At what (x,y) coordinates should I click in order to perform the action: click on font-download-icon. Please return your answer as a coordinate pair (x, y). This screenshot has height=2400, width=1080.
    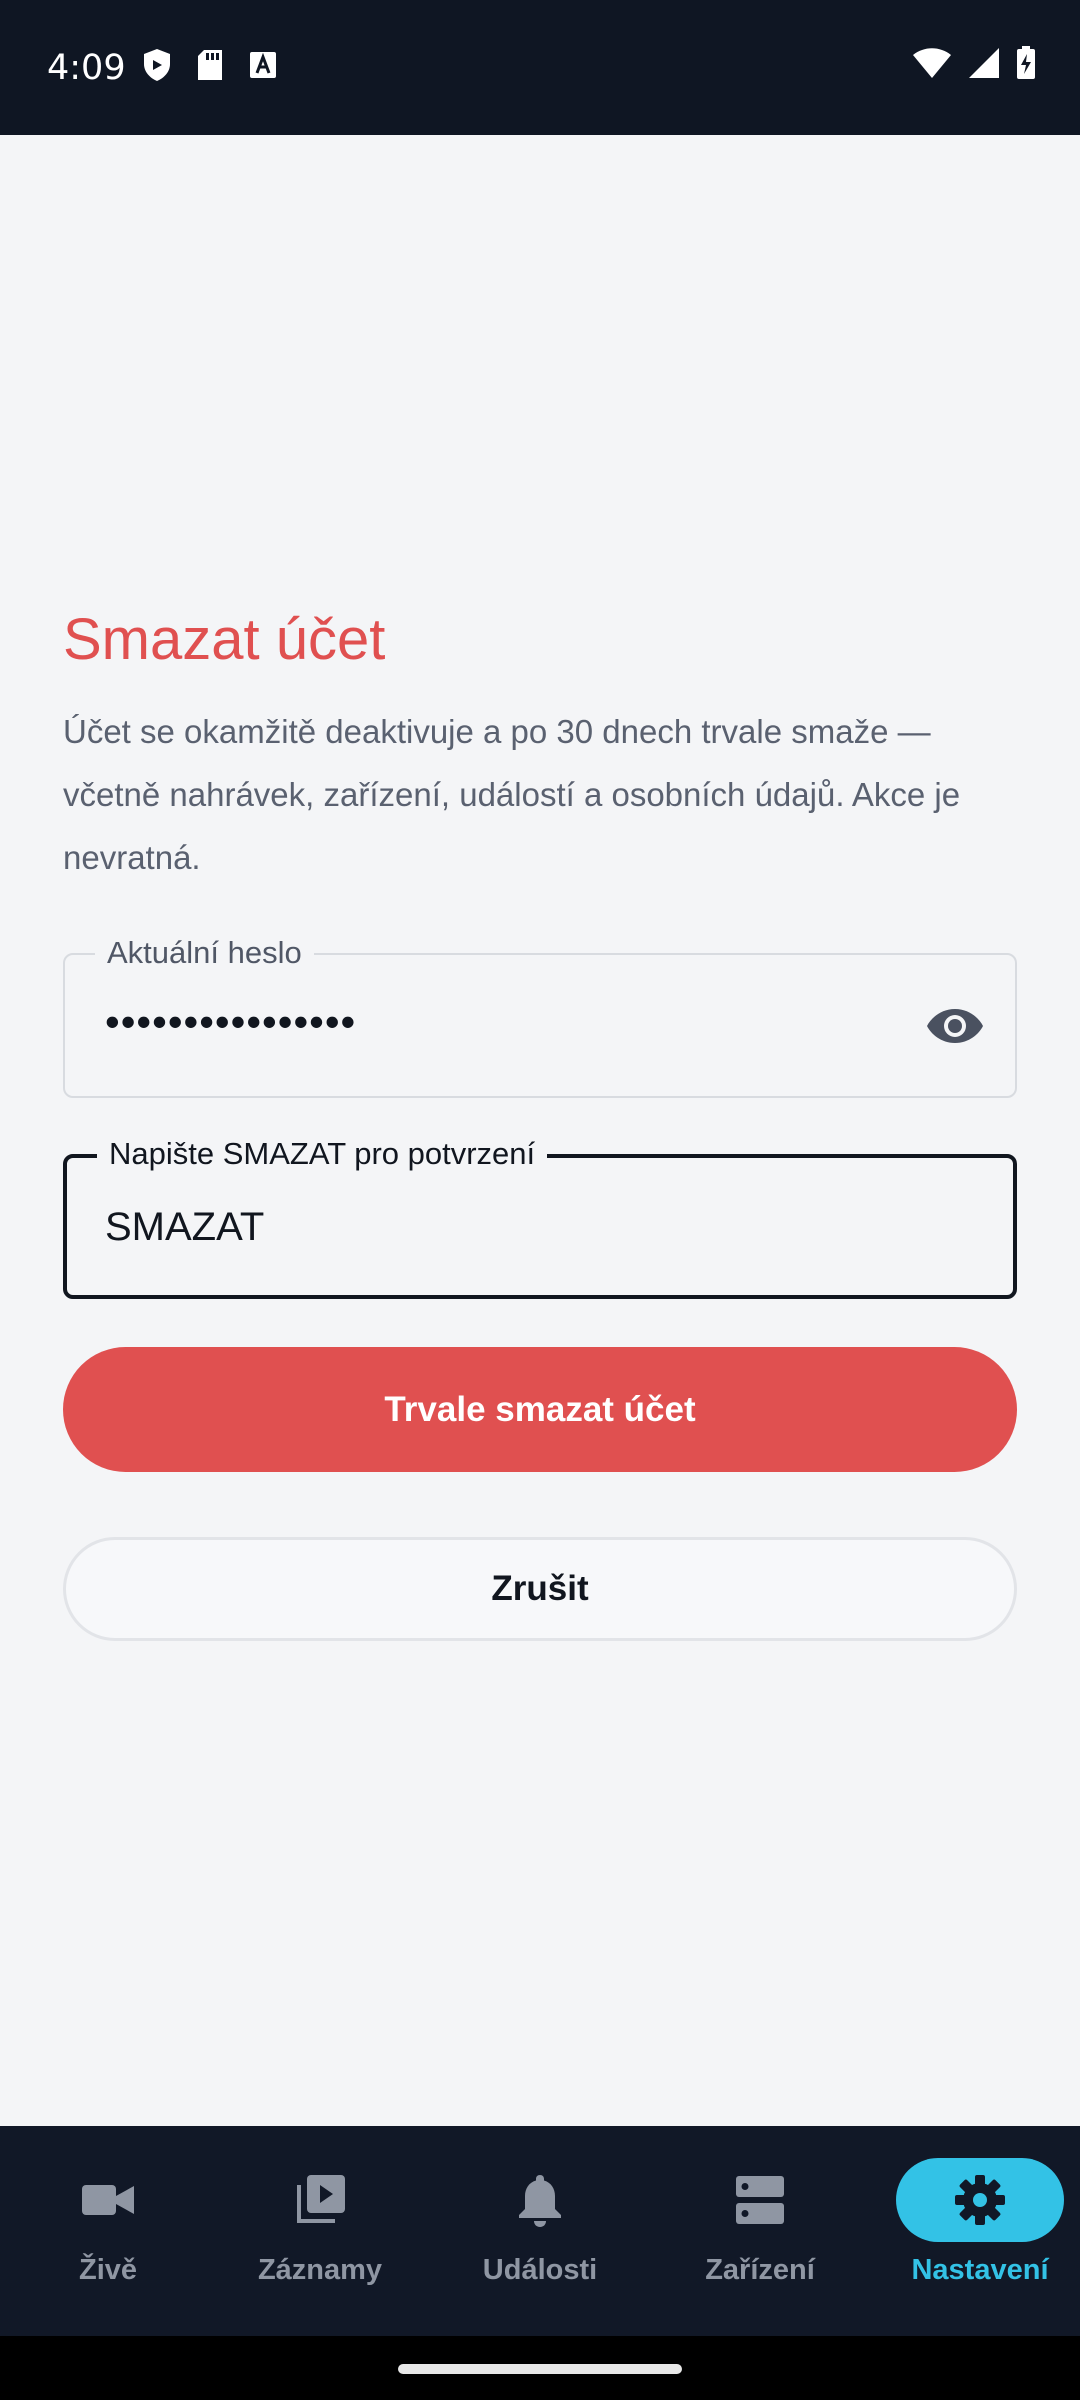
    Looking at the image, I should click on (263, 65).